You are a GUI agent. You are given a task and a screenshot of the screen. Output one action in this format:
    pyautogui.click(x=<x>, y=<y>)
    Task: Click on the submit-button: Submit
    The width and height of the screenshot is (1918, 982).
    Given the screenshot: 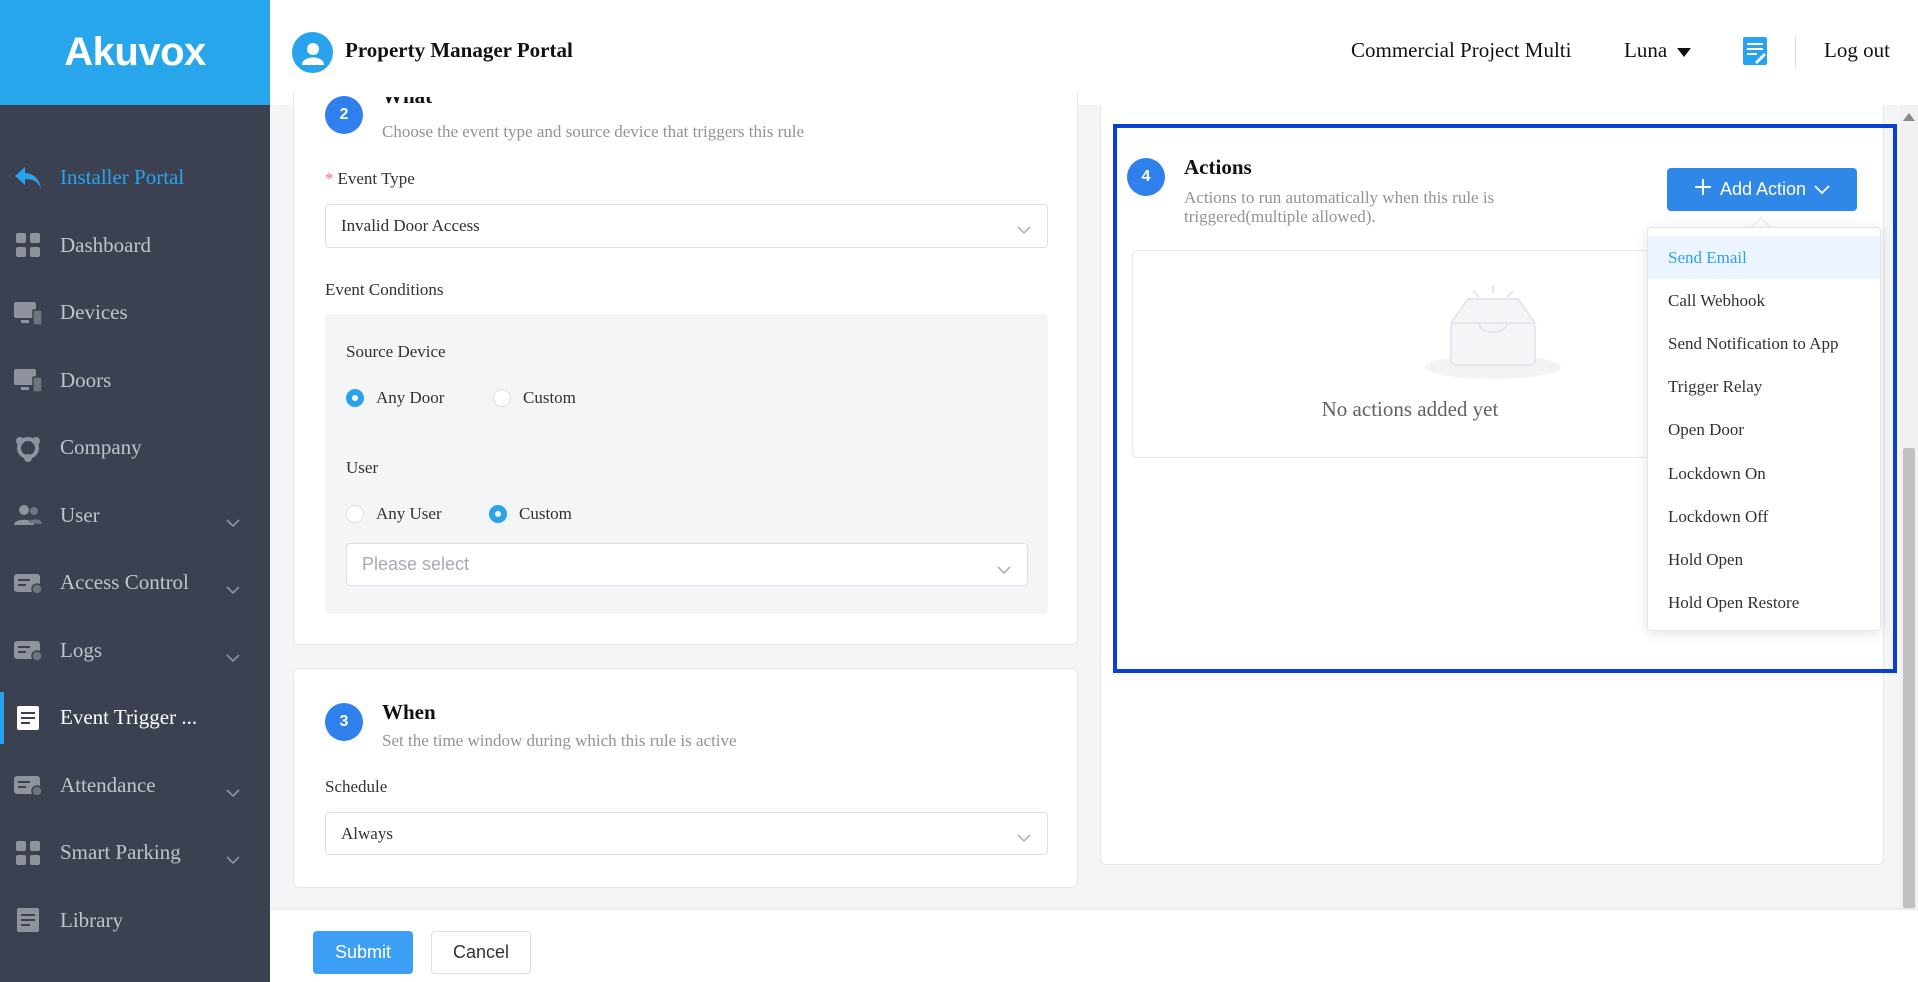 What is the action you would take?
    pyautogui.click(x=363, y=952)
    